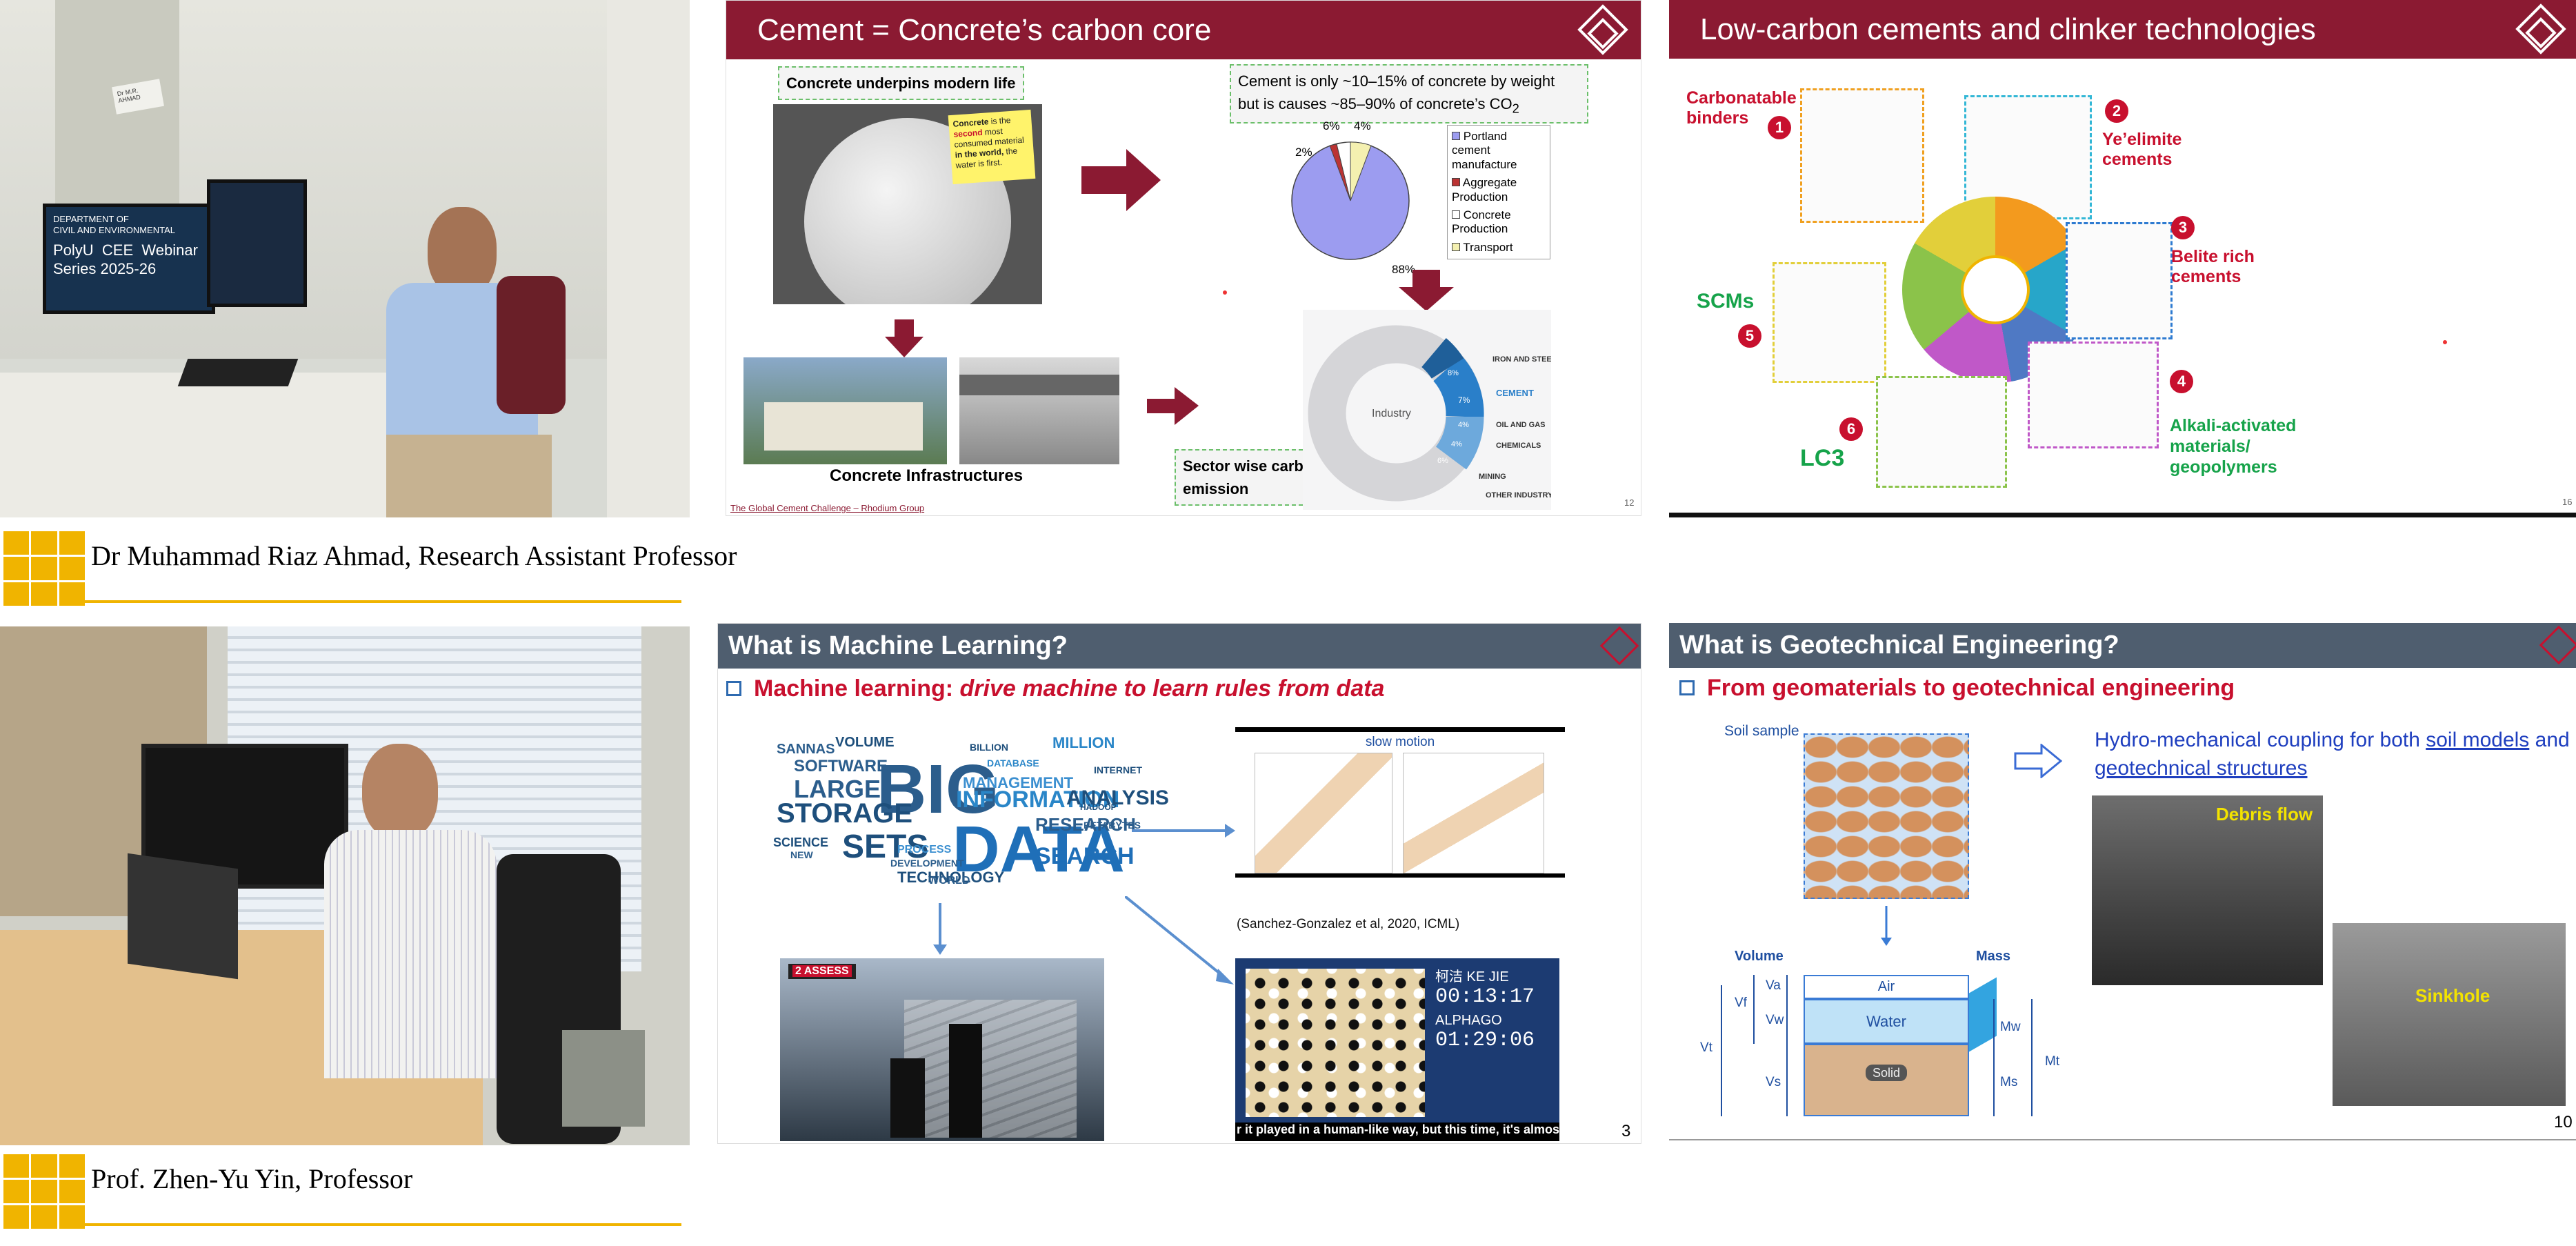  Describe the element at coordinates (1013, 763) in the screenshot. I see `wordcloud-word: DATABASE` at that location.